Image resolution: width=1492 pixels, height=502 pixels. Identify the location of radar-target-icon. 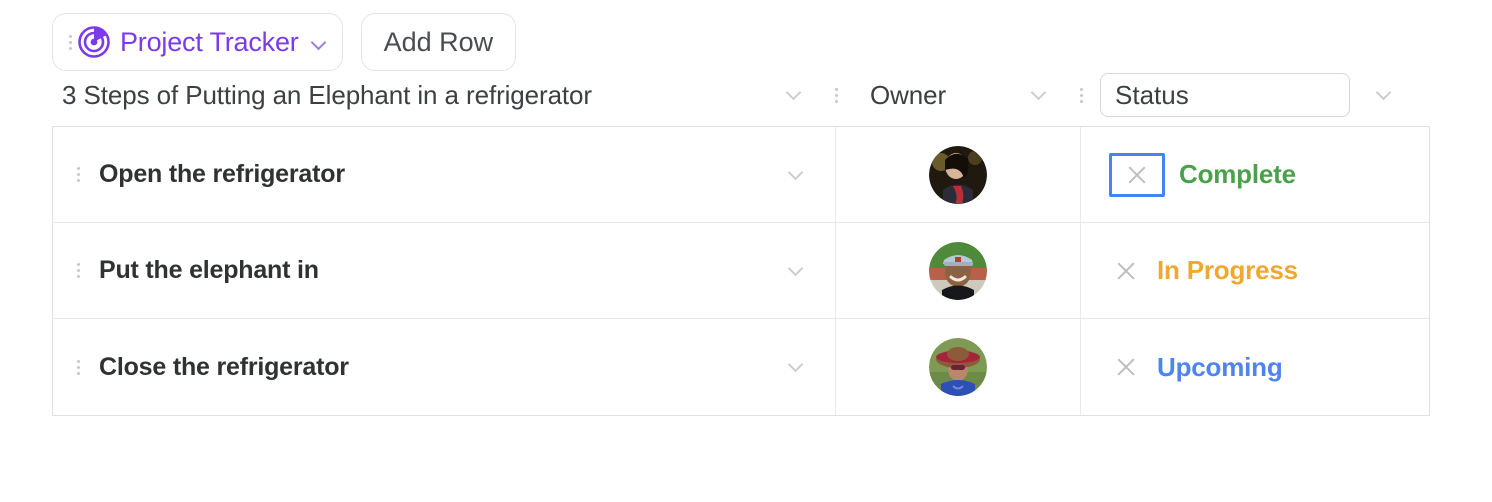
(94, 42).